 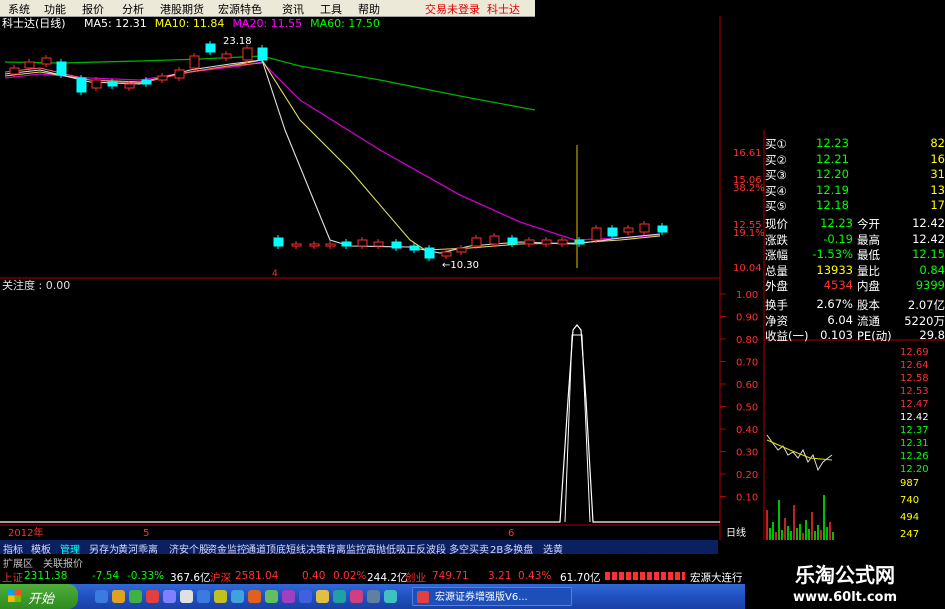 What do you see at coordinates (39, 596) in the screenshot?
I see `start-button: 开始` at bounding box center [39, 596].